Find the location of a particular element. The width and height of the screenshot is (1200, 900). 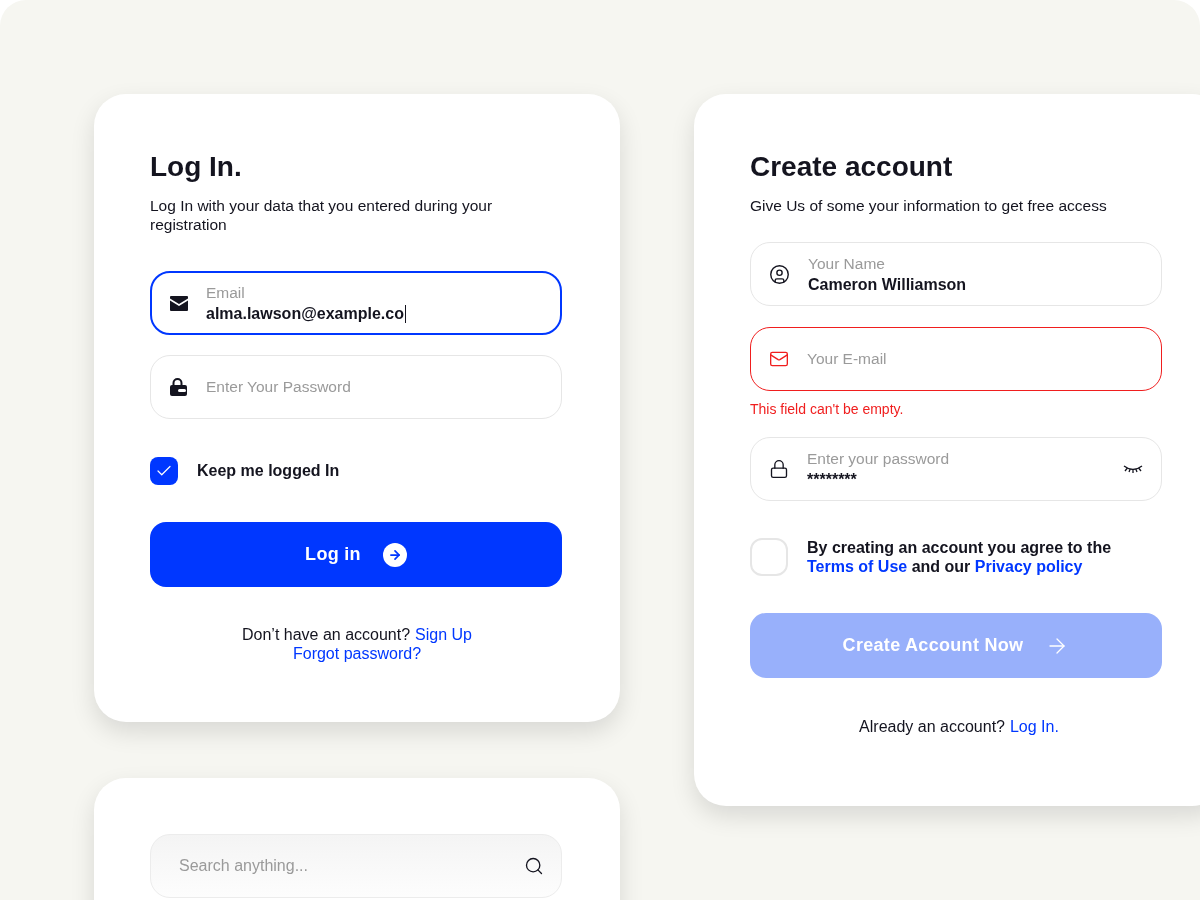

terms-link: Terms of Use is located at coordinates (857, 566).